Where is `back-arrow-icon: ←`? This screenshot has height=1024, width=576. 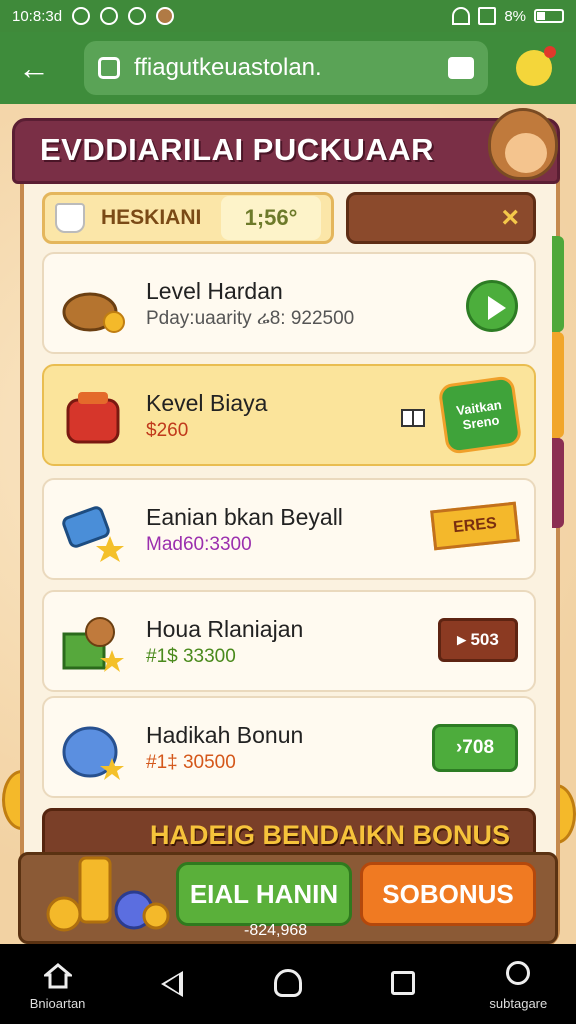
back-arrow-icon: ← is located at coordinates (34, 68).